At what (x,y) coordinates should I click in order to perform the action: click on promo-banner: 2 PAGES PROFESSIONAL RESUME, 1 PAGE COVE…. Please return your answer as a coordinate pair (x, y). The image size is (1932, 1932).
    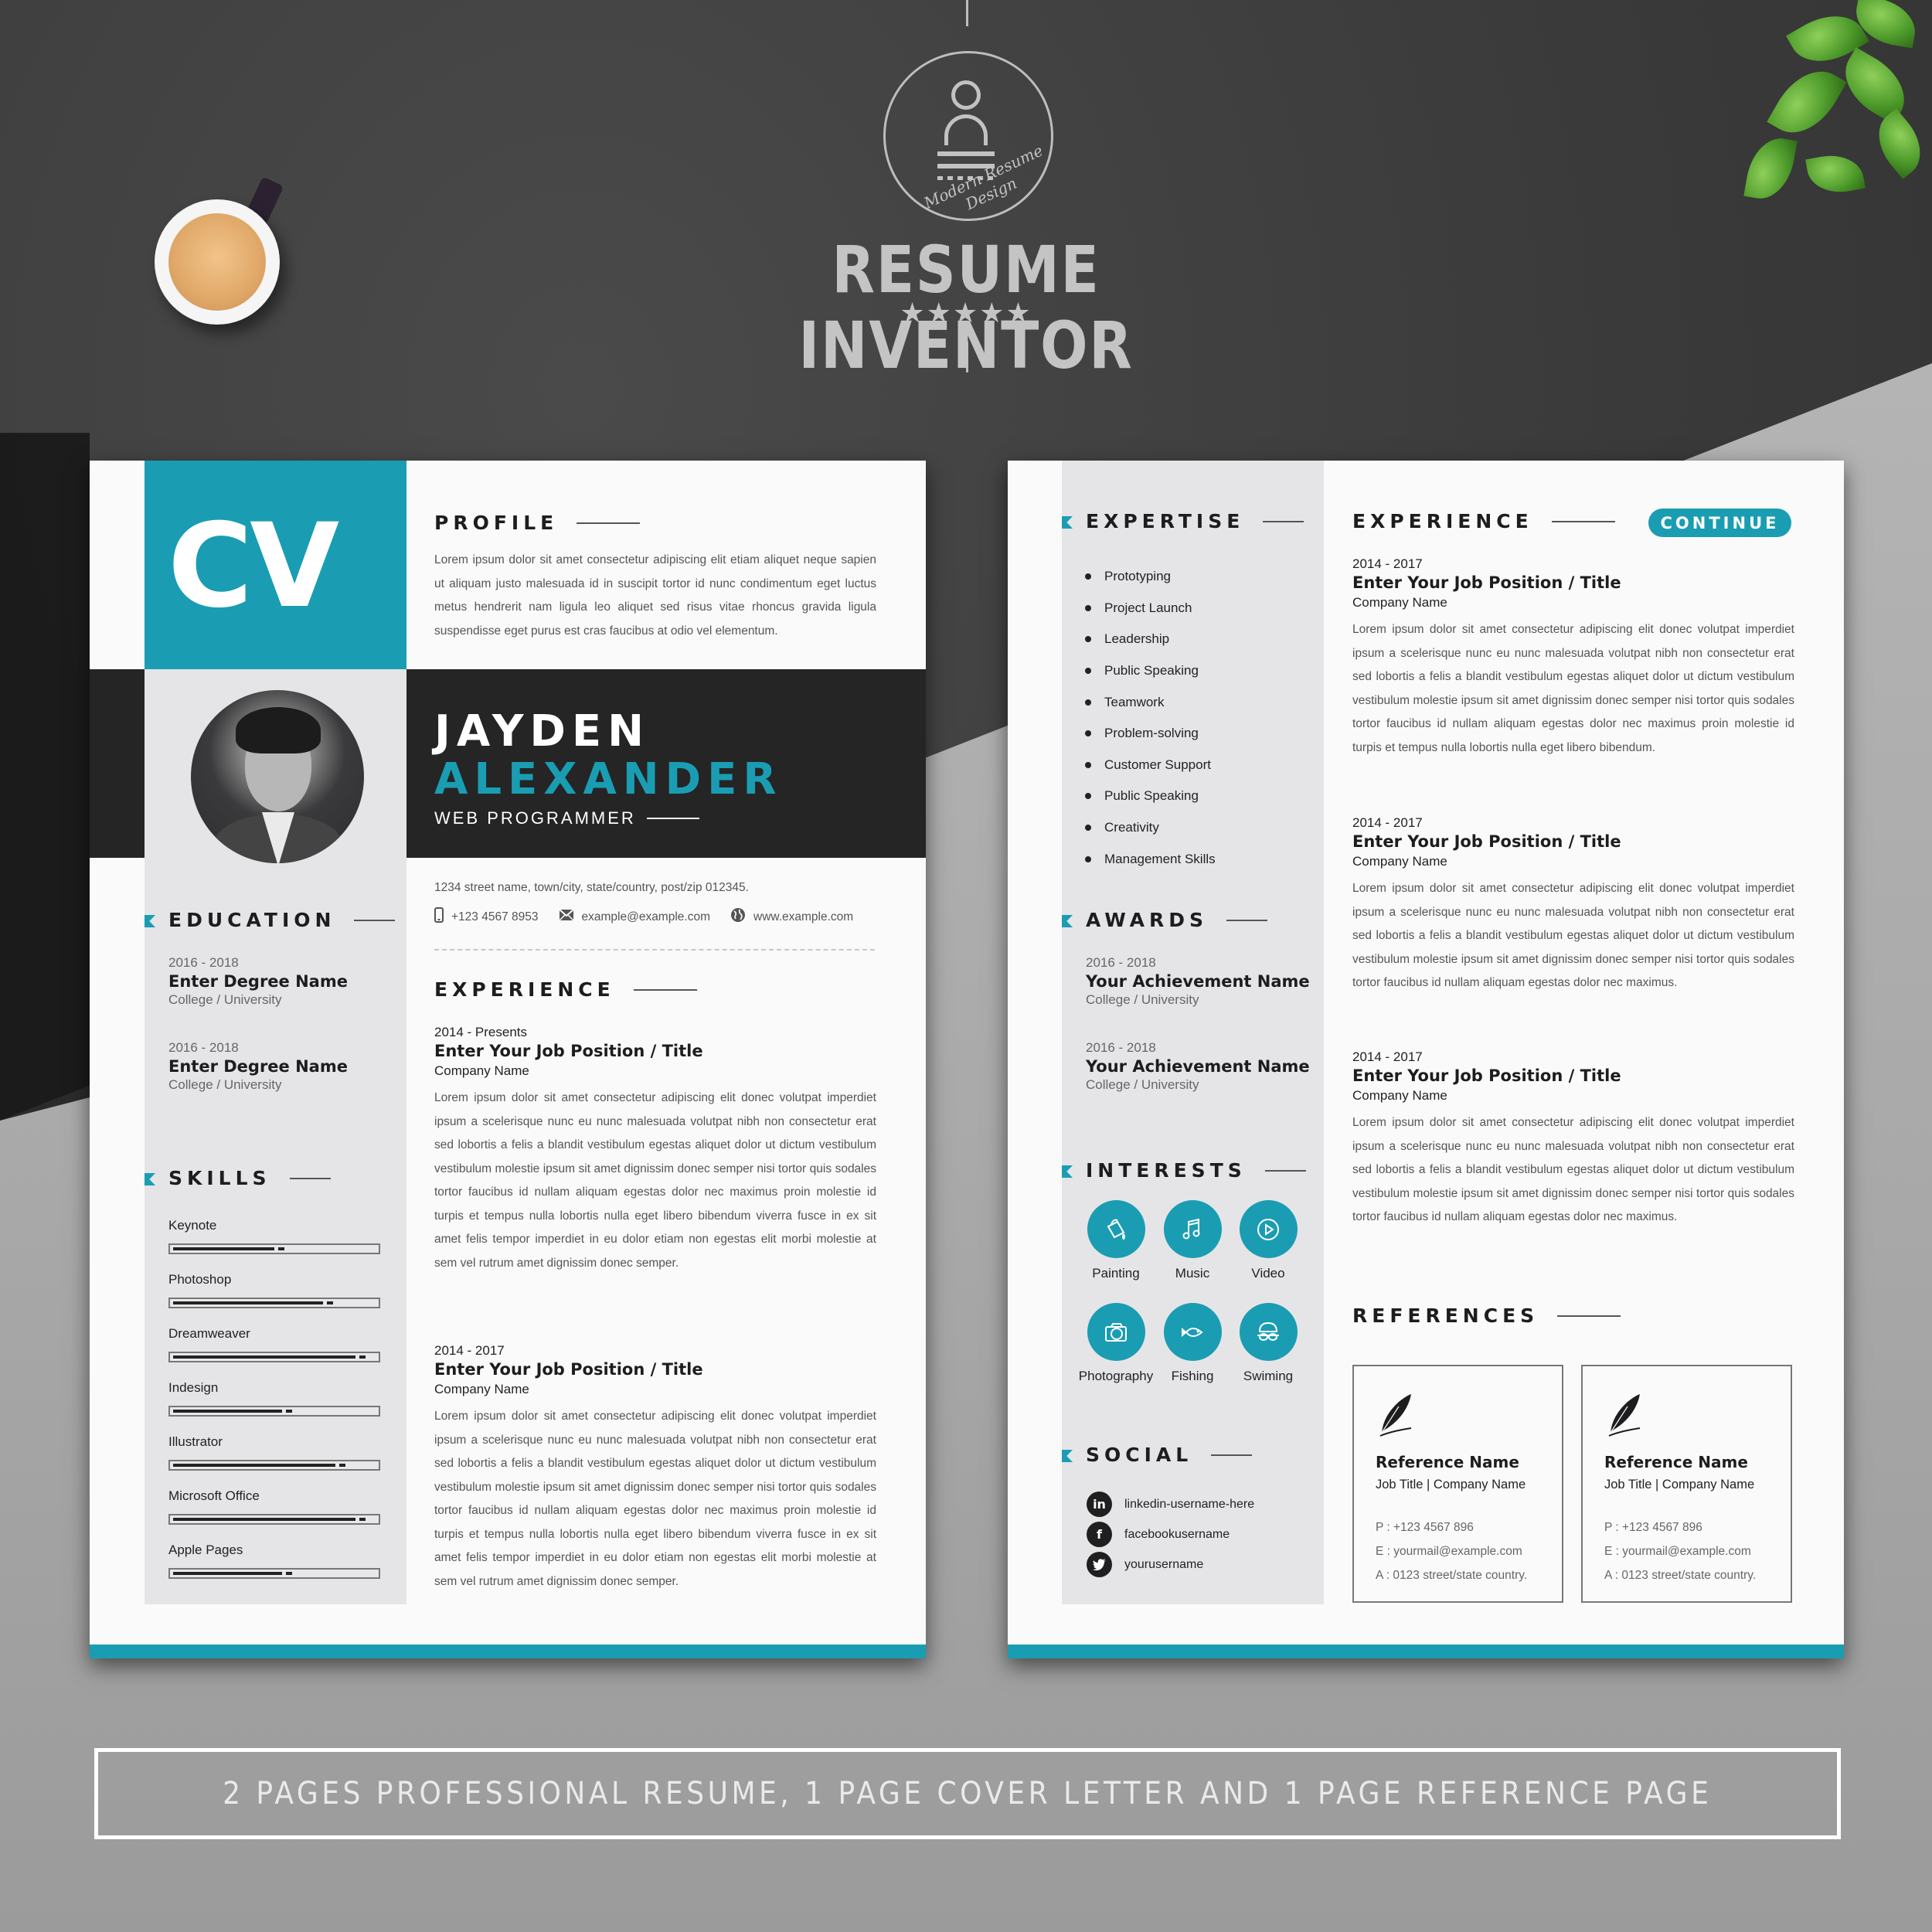
    Looking at the image, I should click on (968, 1794).